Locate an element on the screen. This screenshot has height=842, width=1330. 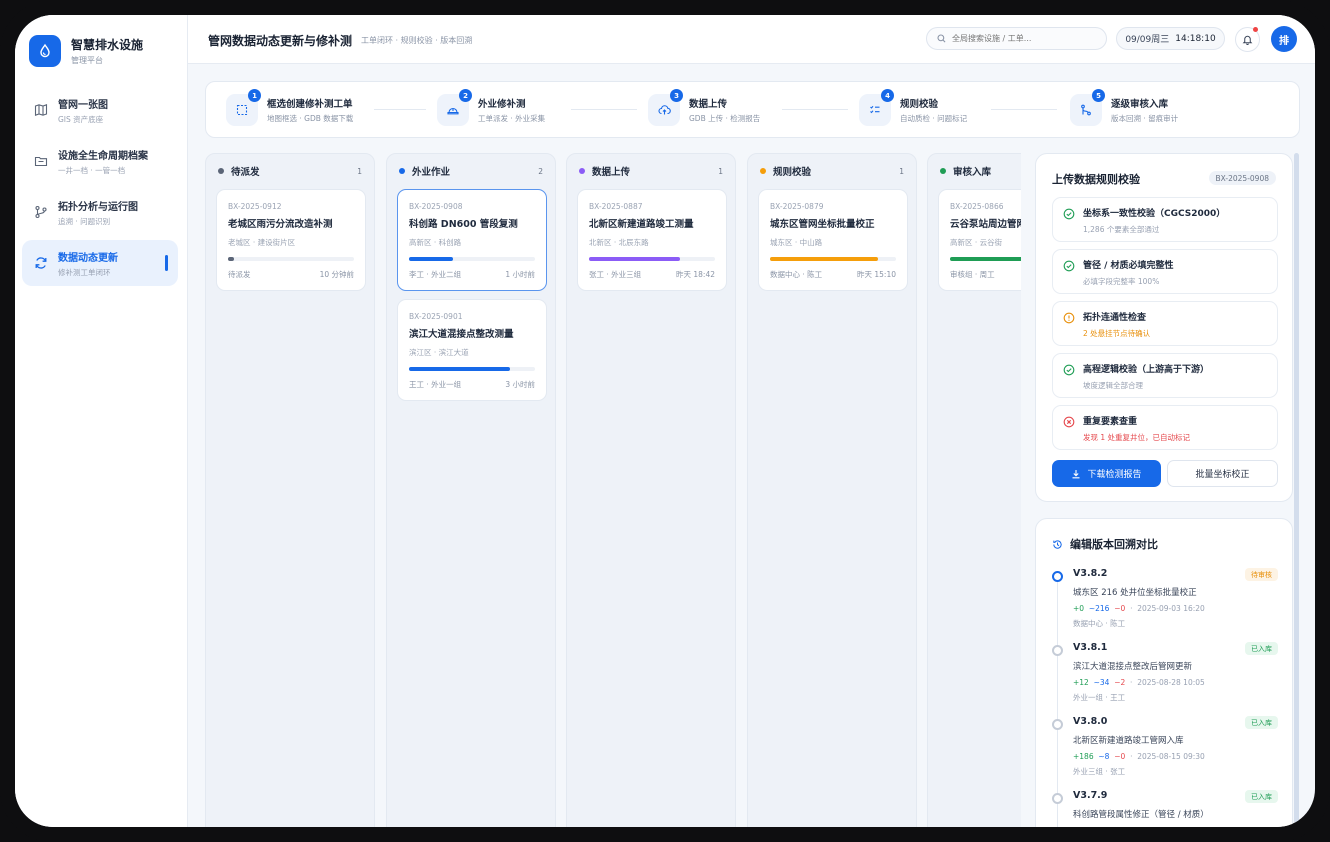
version-desc: 城东区 216 处井位坐标批量校正 is located at coordinates (1135, 593).